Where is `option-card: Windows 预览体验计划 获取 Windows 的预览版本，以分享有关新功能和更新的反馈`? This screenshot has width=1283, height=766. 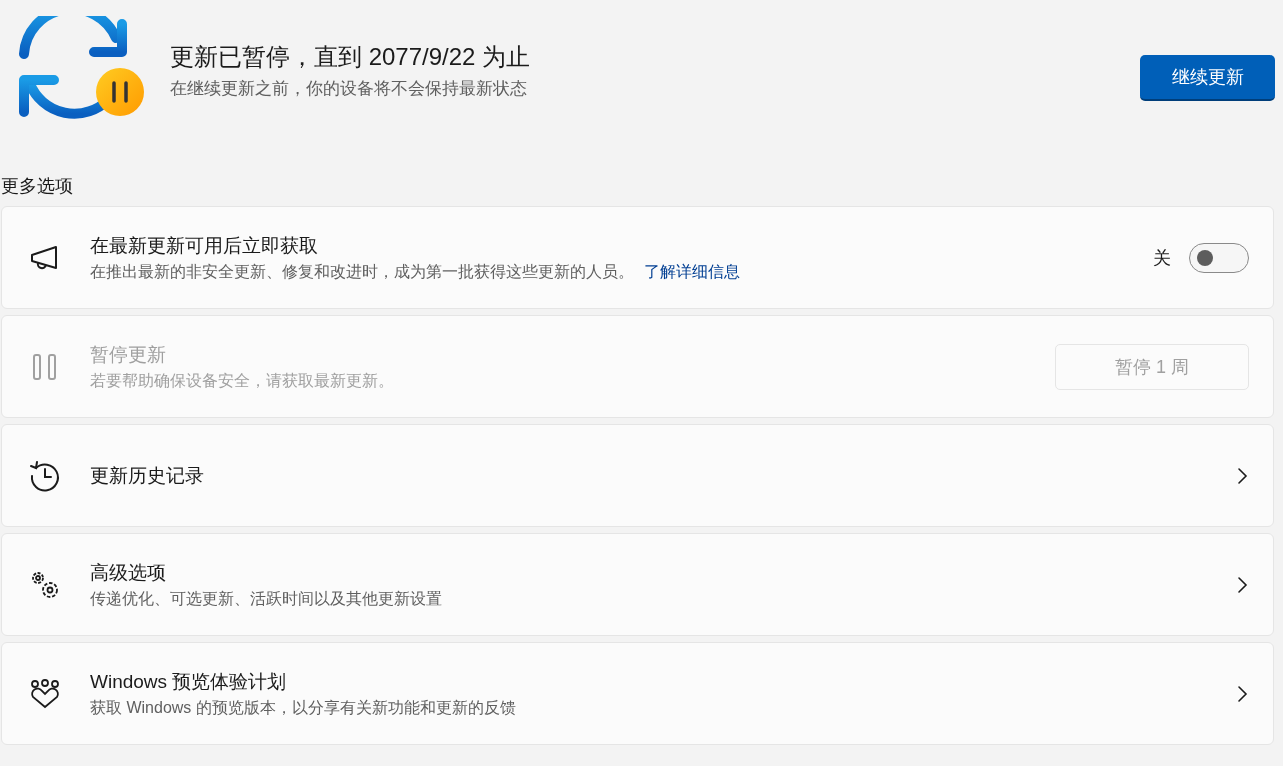
option-card: Windows 预览体验计划 获取 Windows 的预览版本，以分享有关新功能和更新的反馈 is located at coordinates (637, 693).